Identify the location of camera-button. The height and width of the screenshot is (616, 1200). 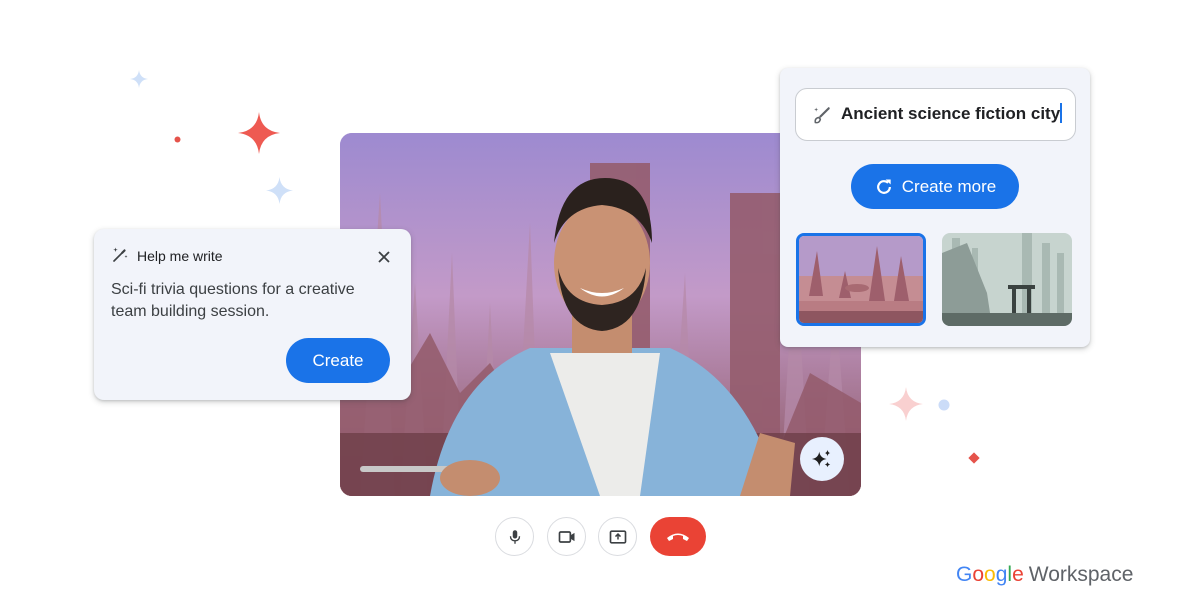
(566, 536).